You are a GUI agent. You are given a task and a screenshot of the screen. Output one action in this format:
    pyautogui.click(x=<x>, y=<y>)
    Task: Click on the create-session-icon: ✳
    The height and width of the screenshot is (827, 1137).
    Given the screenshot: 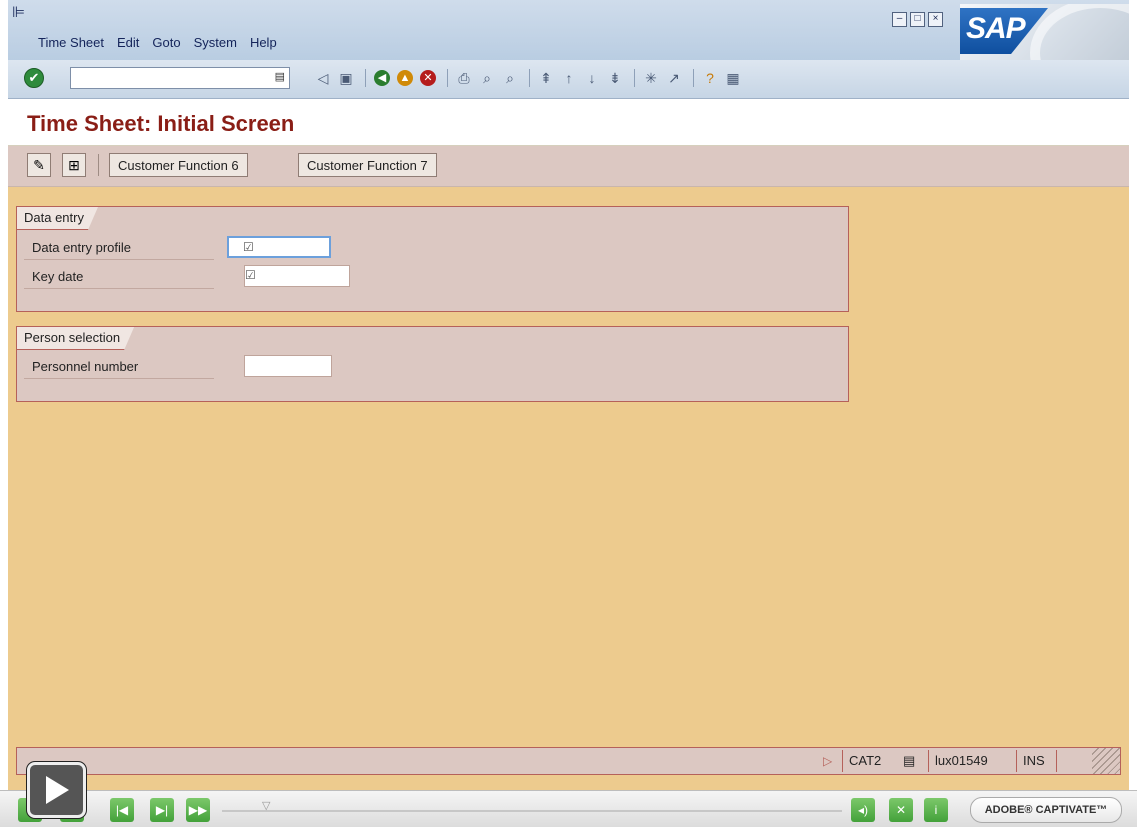 What is the action you would take?
    pyautogui.click(x=651, y=78)
    